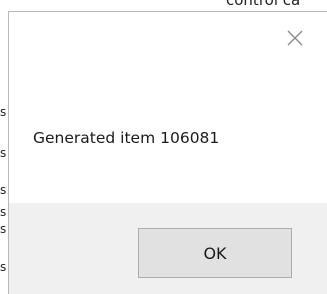 This screenshot has width=327, height=294. I want to click on dialog-message: Generated item 106081, so click(126, 138).